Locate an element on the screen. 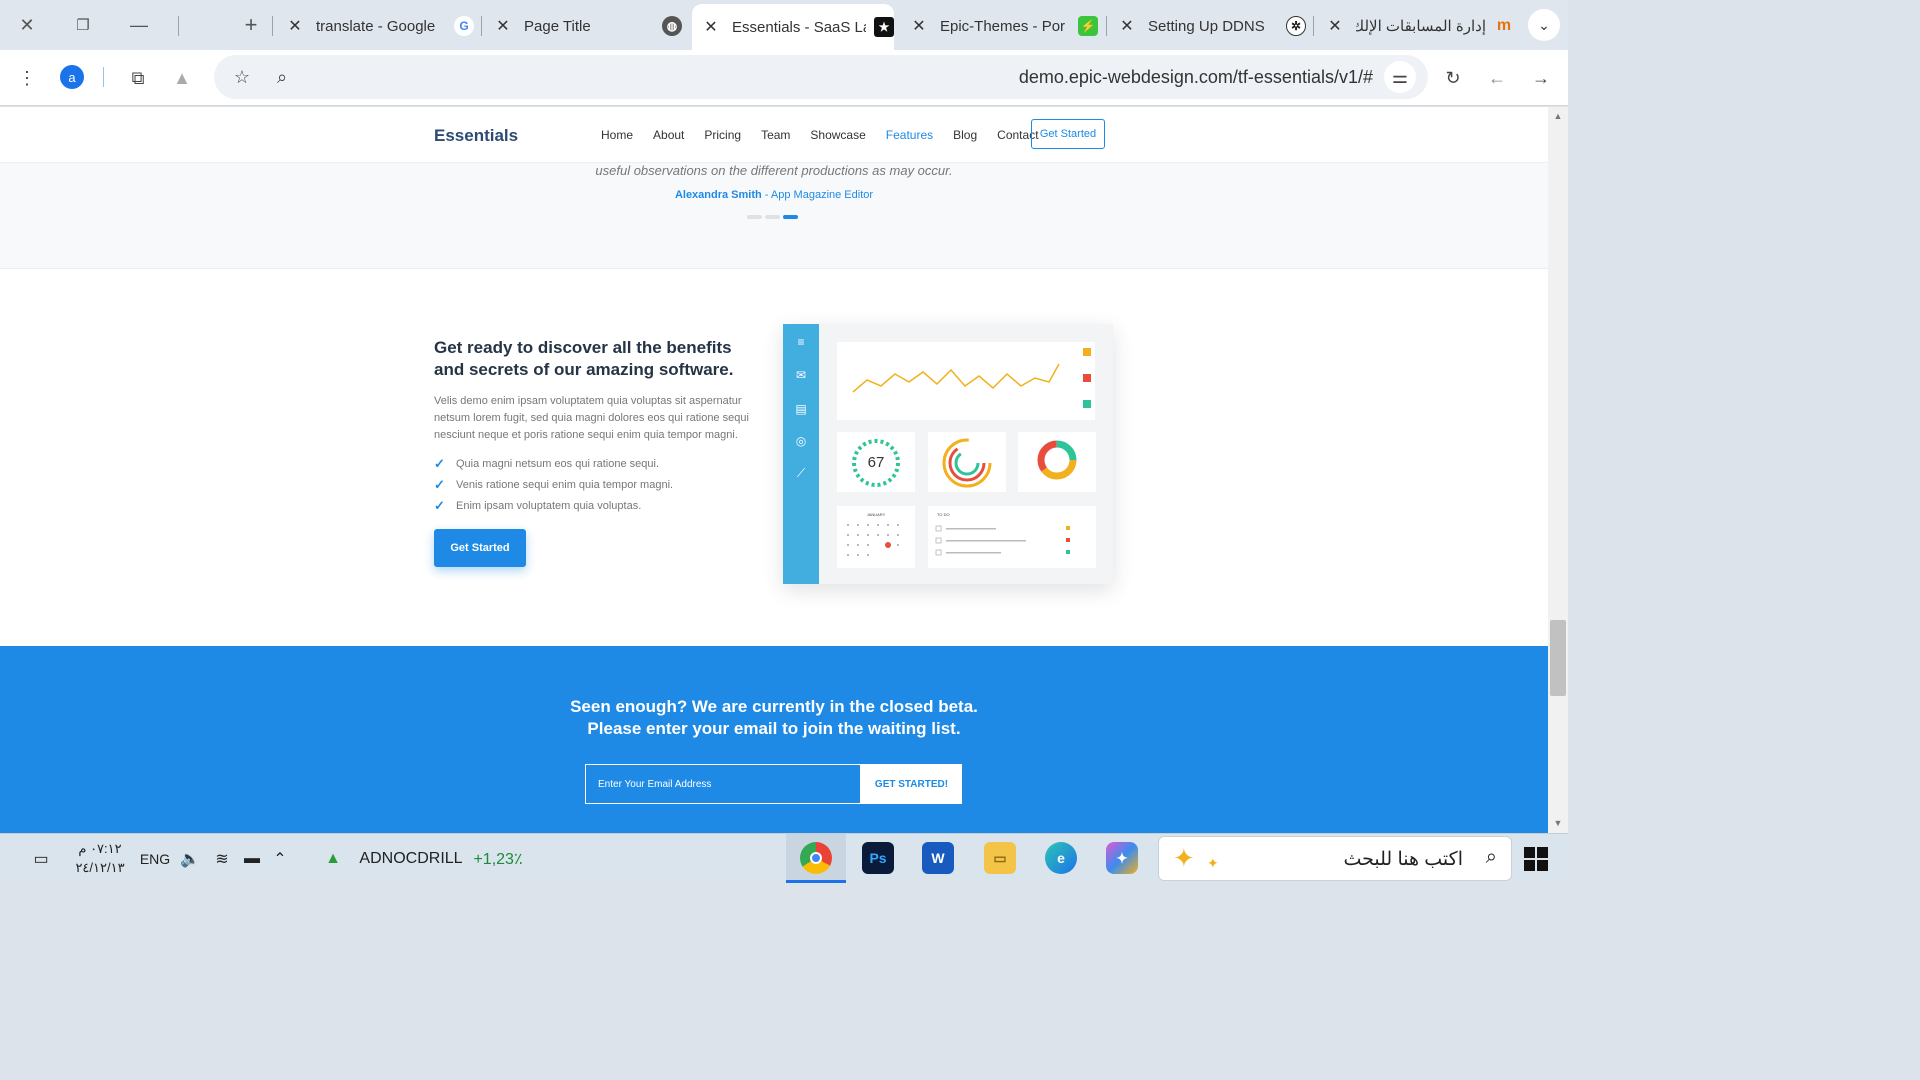 The image size is (1920, 1080). site-logo: Essentials is located at coordinates (476, 136).